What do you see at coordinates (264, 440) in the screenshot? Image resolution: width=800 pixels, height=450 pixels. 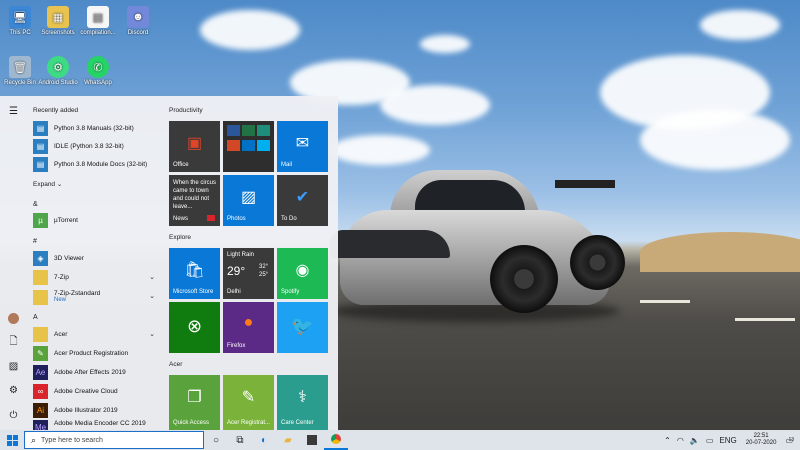 I see `edge-icon: ◐` at bounding box center [264, 440].